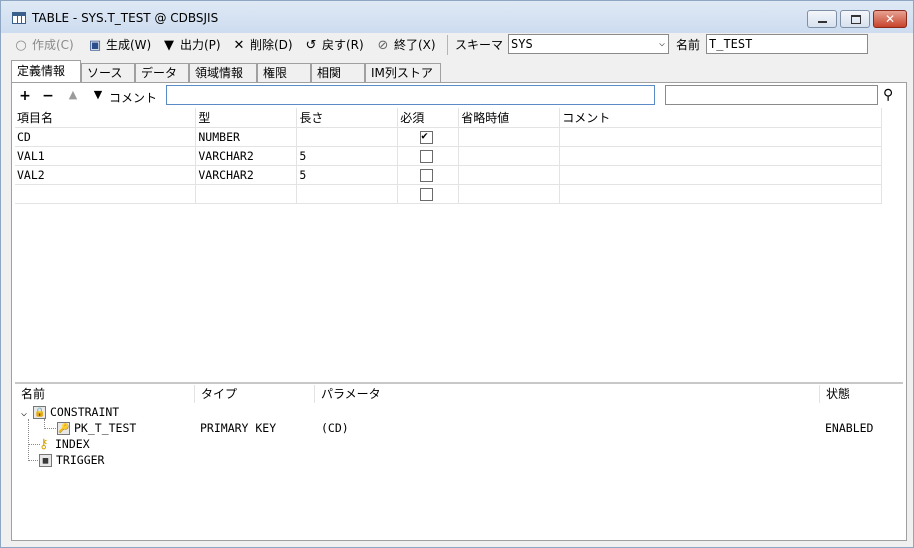 Image resolution: width=914 pixels, height=548 pixels. Describe the element at coordinates (106, 118) in the screenshot. I see `column-header-name: 項目名` at that location.